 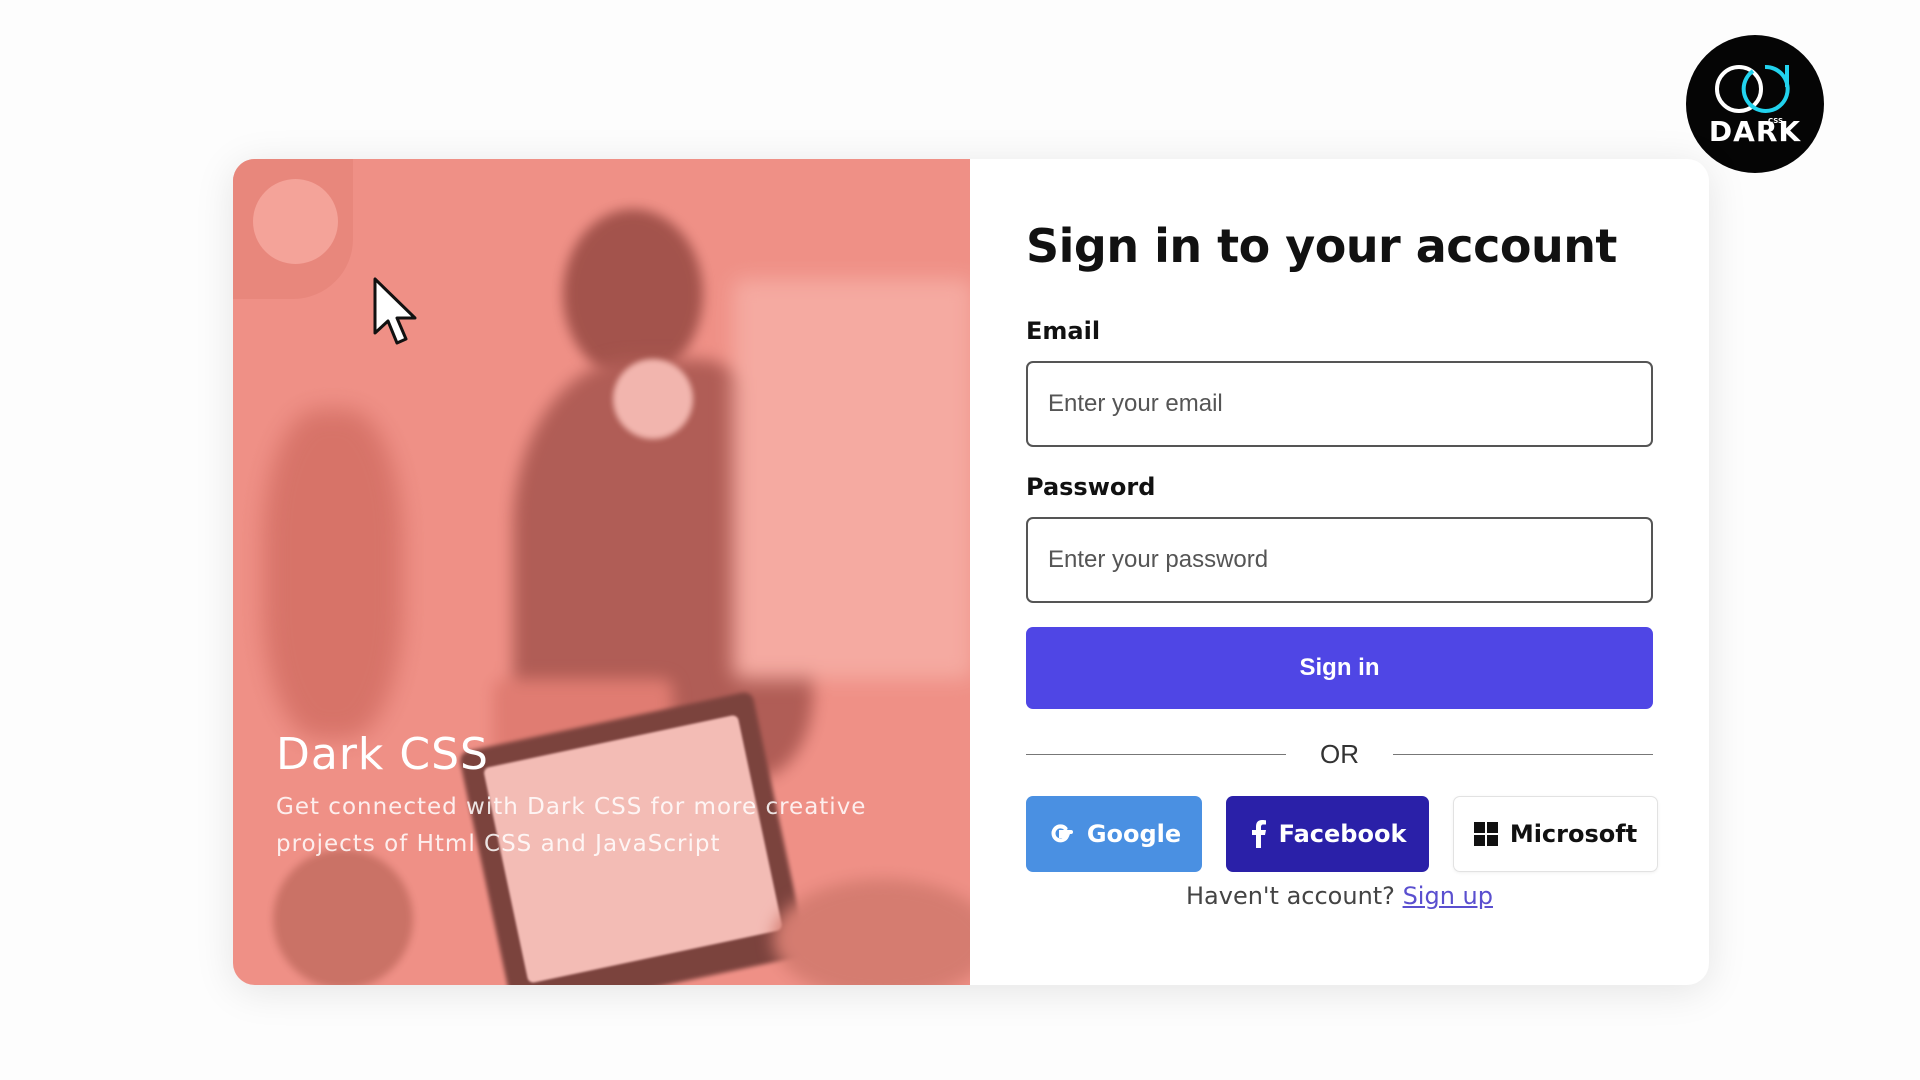 I want to click on logo-rings-icon, so click(x=1752, y=88).